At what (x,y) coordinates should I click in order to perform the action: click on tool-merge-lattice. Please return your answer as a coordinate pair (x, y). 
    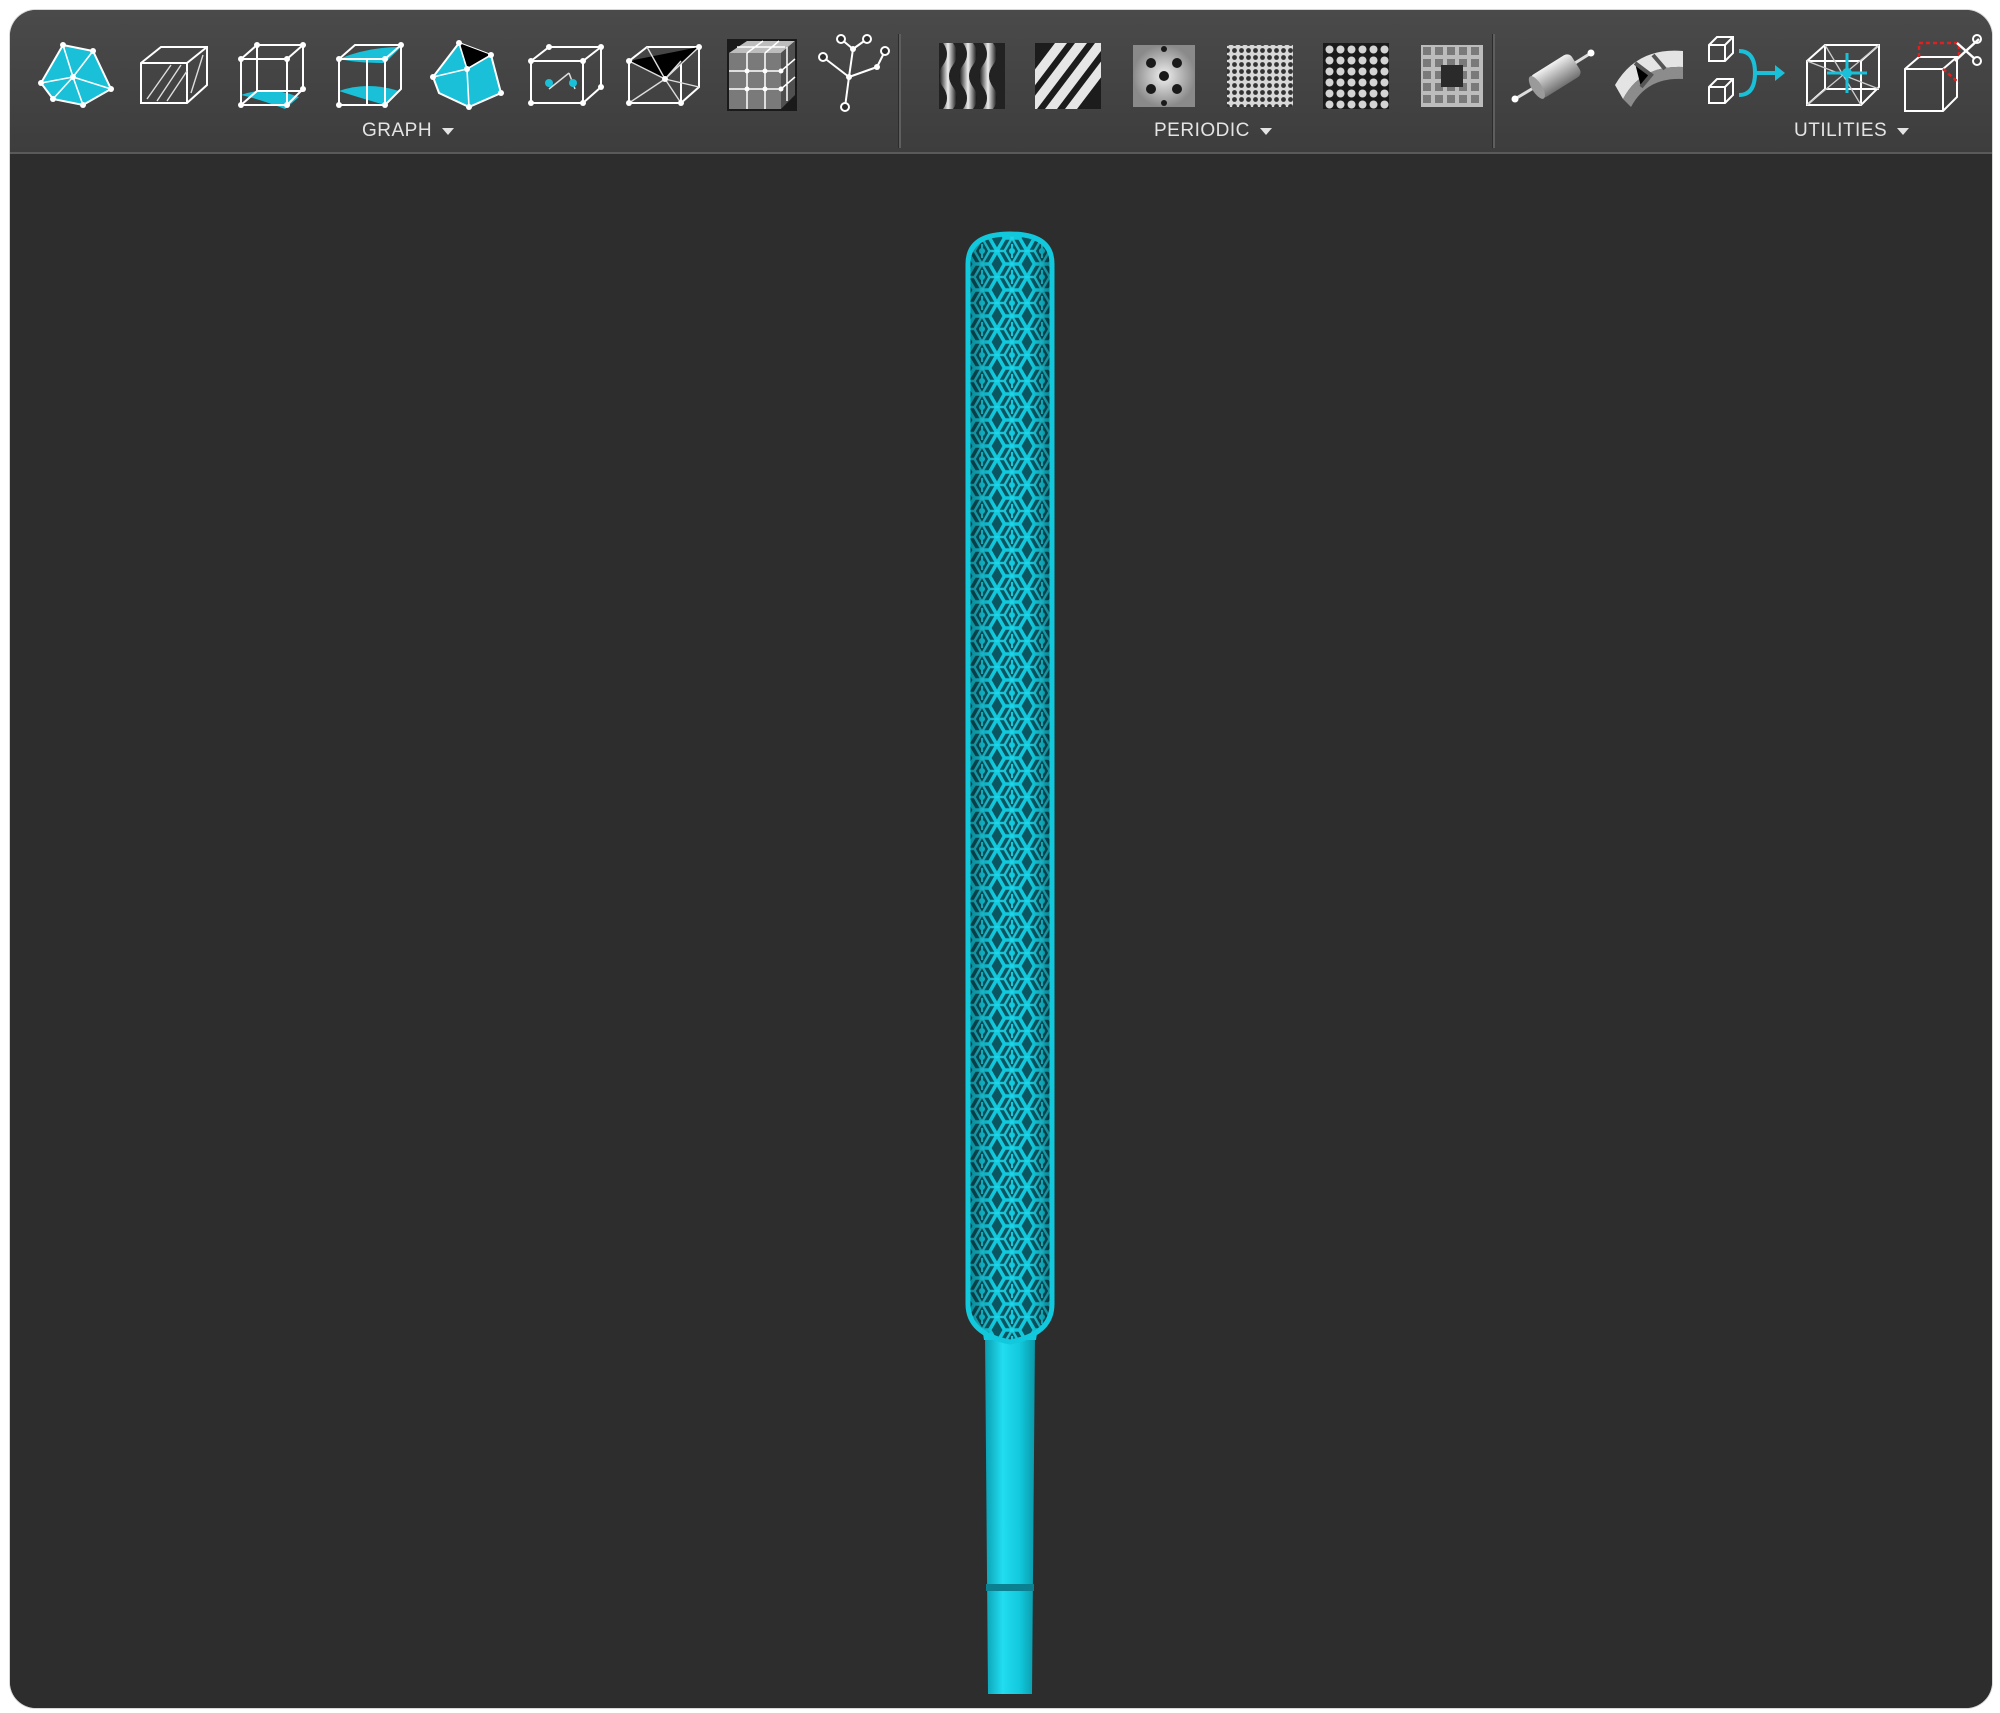
    Looking at the image, I should click on (1745, 75).